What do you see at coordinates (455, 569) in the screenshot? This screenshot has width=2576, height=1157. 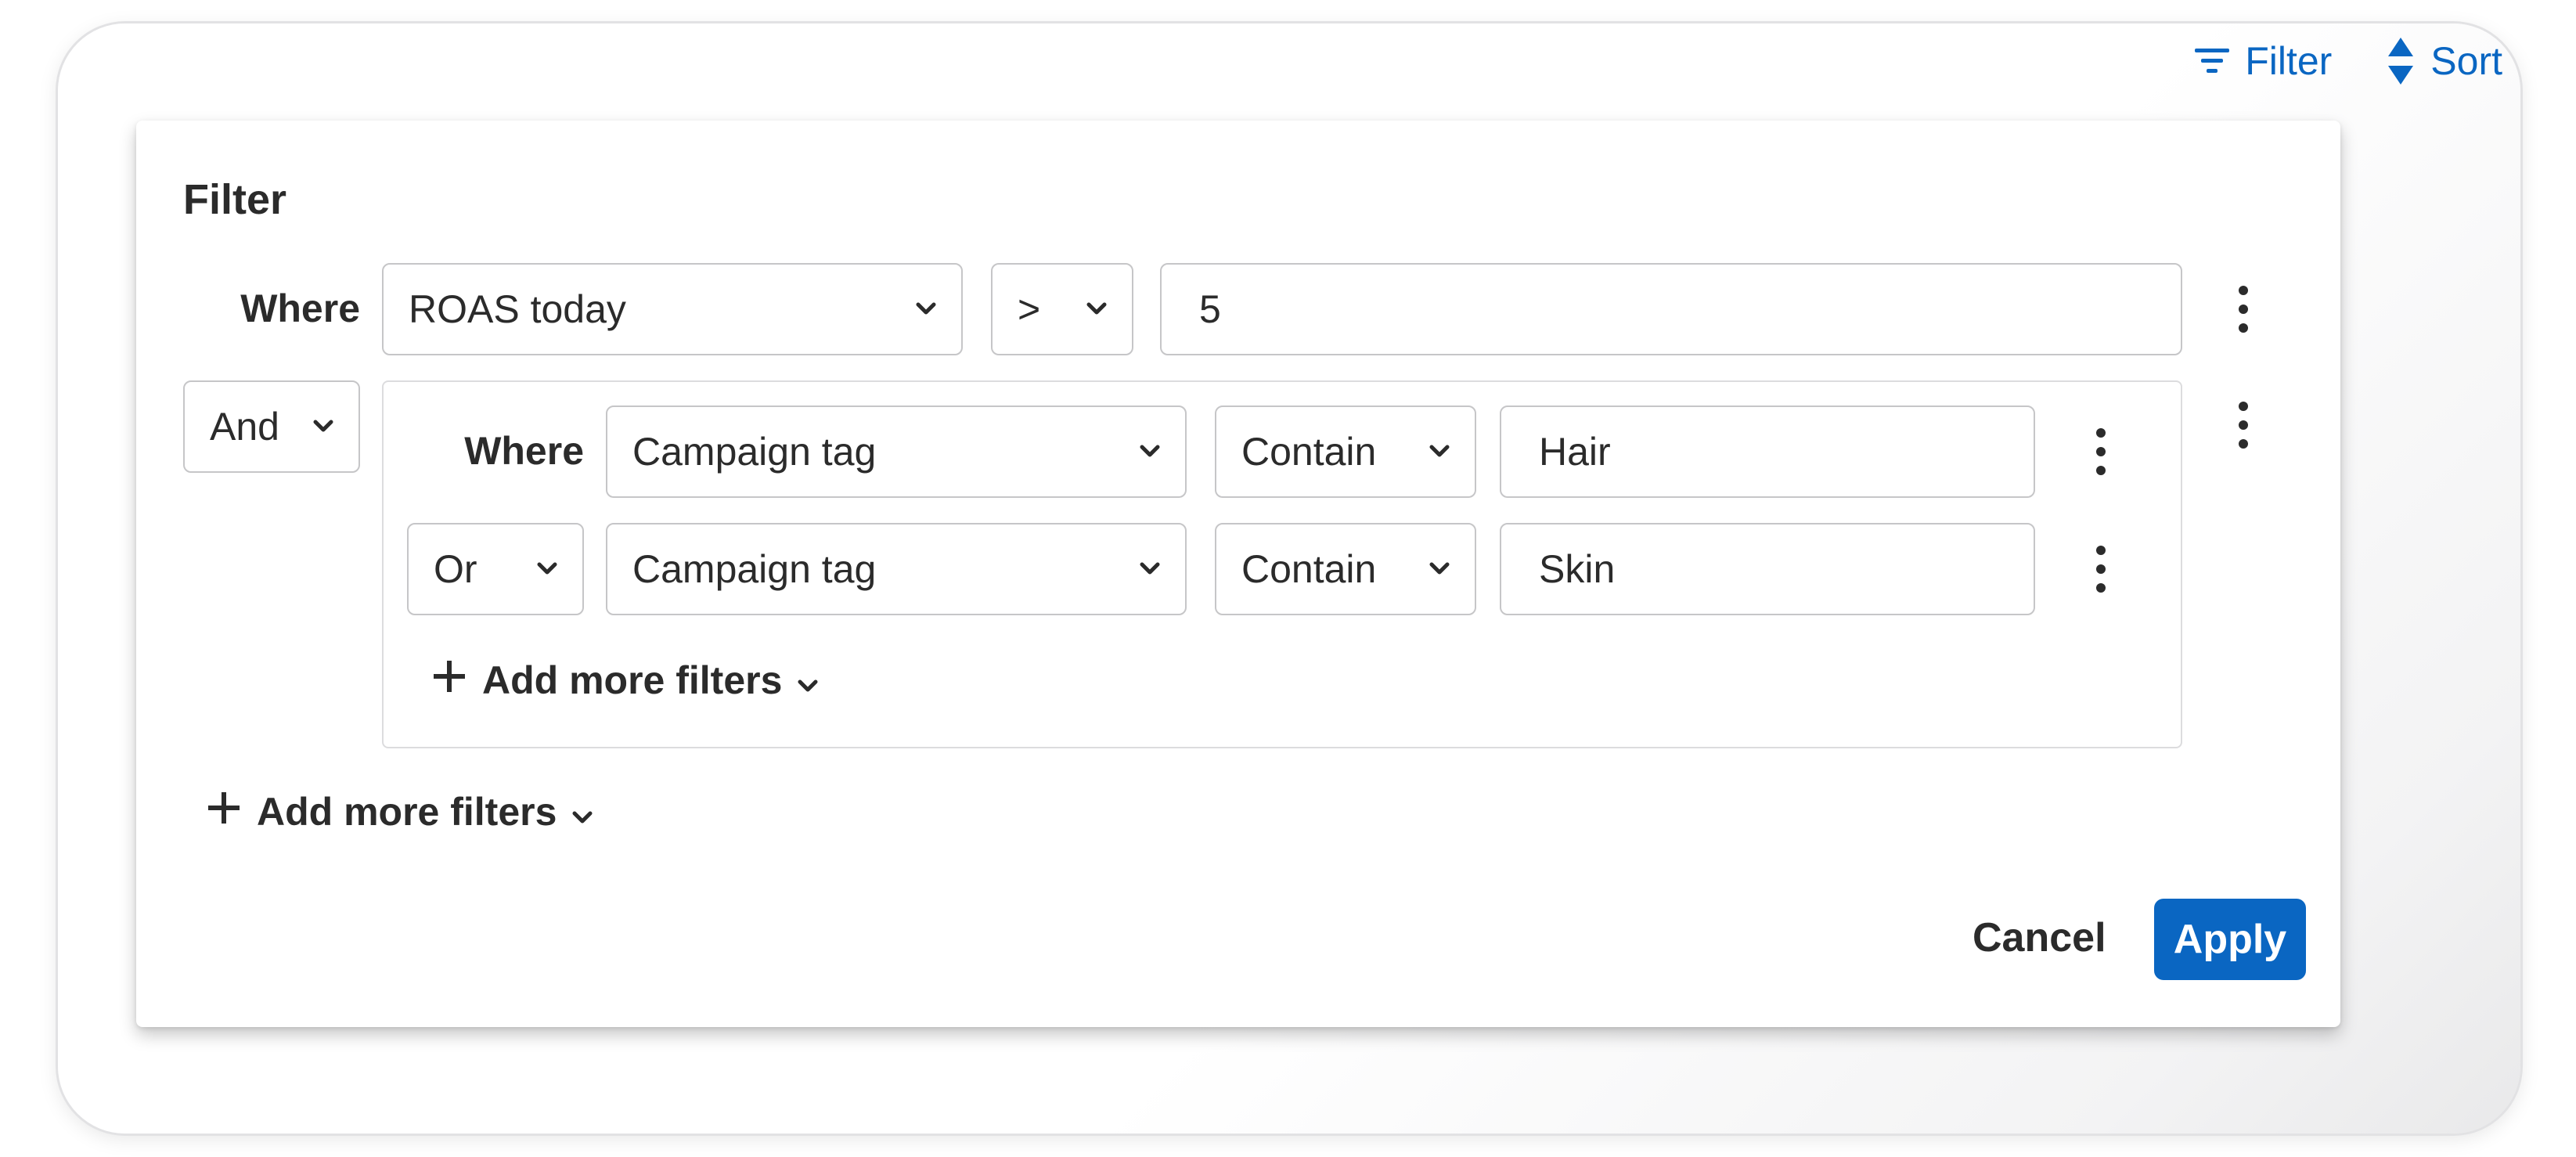 I see `or-conjunction-value: Or` at bounding box center [455, 569].